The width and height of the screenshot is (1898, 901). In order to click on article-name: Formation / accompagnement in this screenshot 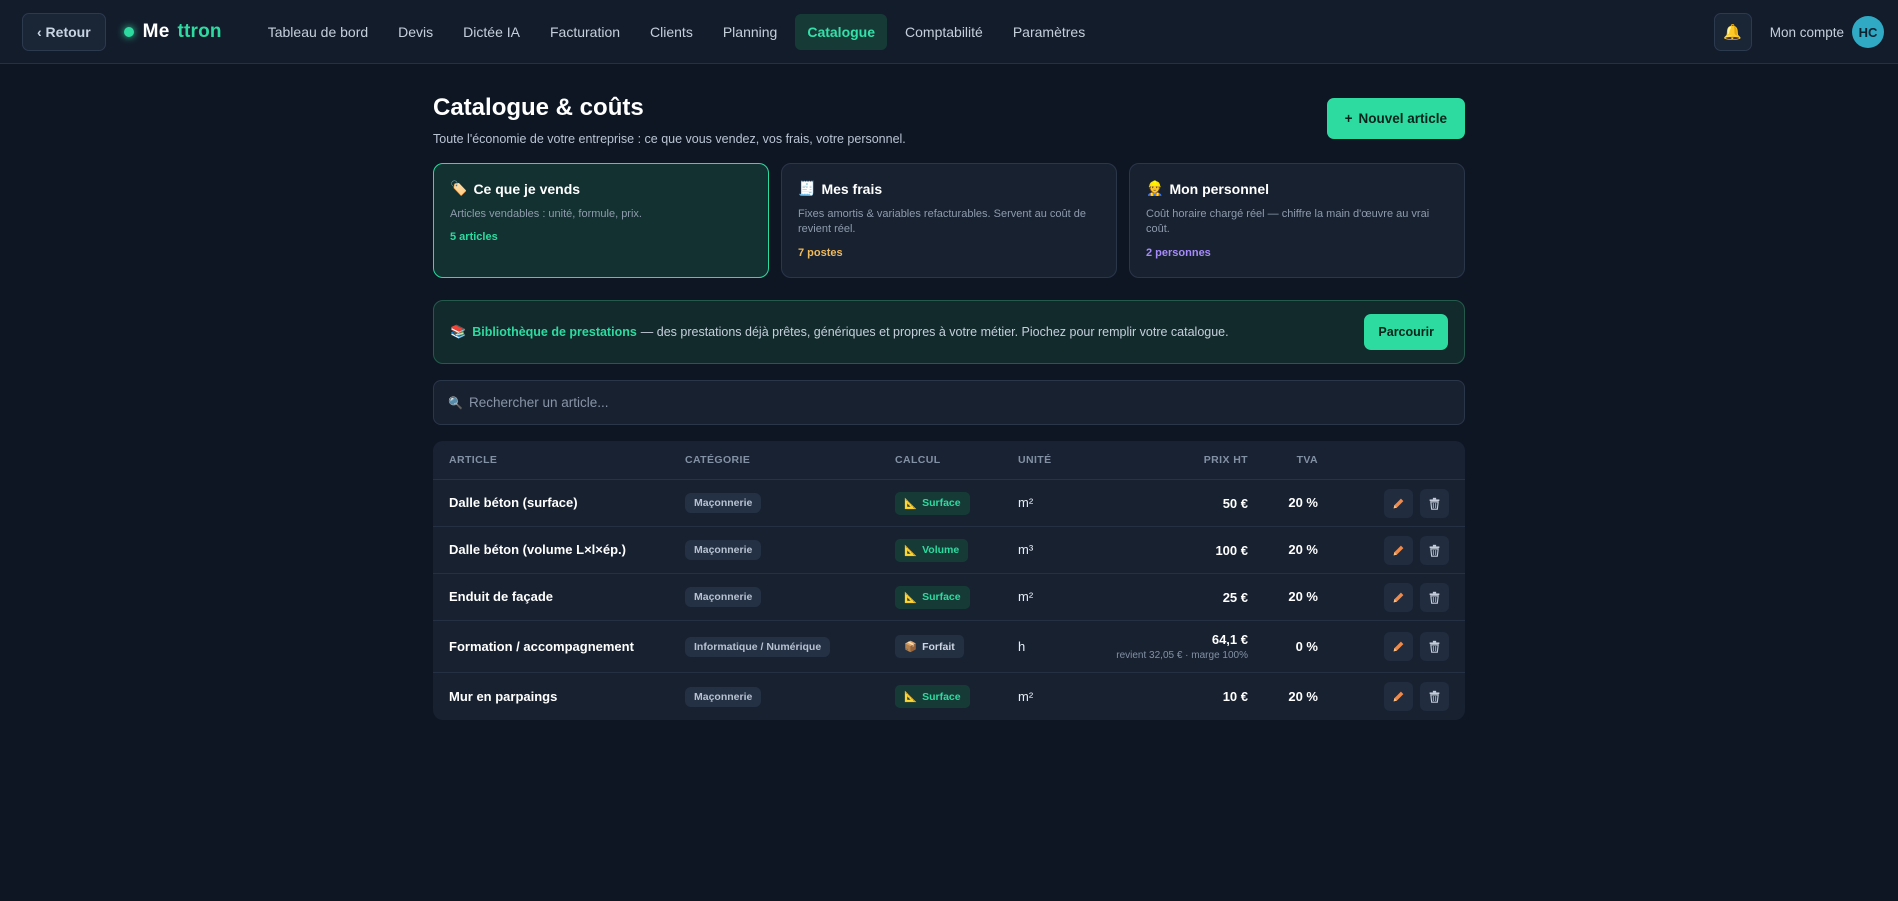, I will do `click(541, 646)`.